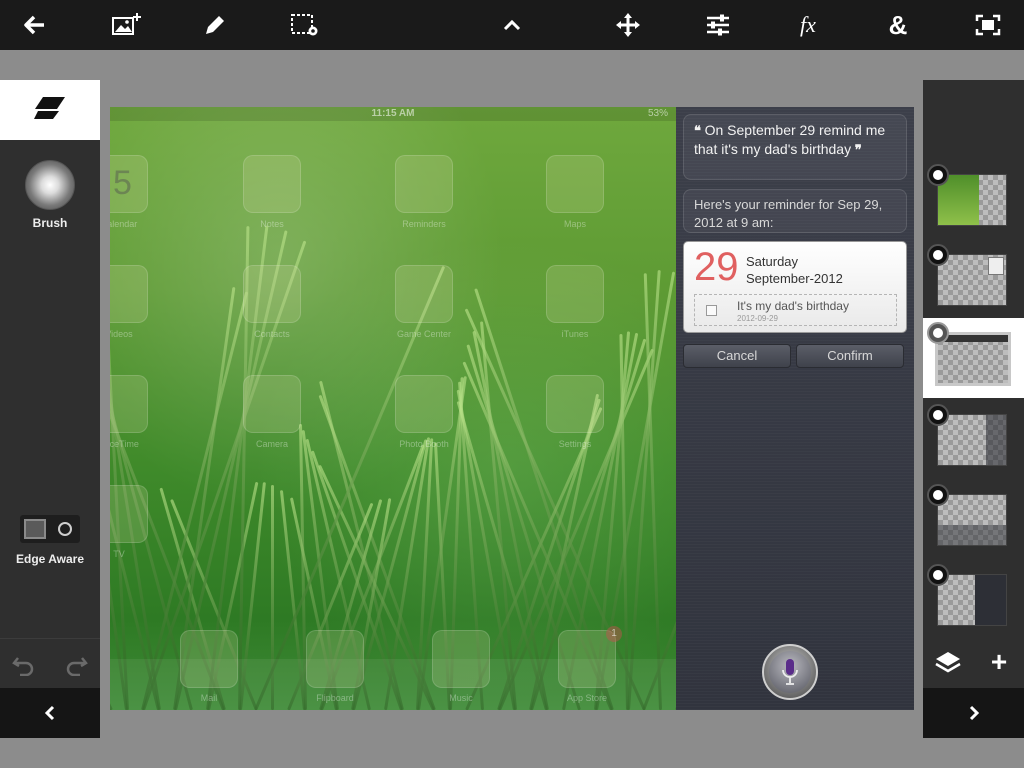 The image size is (1024, 768). Describe the element at coordinates (614, 634) in the screenshot. I see `app-store-badge: 1` at that location.